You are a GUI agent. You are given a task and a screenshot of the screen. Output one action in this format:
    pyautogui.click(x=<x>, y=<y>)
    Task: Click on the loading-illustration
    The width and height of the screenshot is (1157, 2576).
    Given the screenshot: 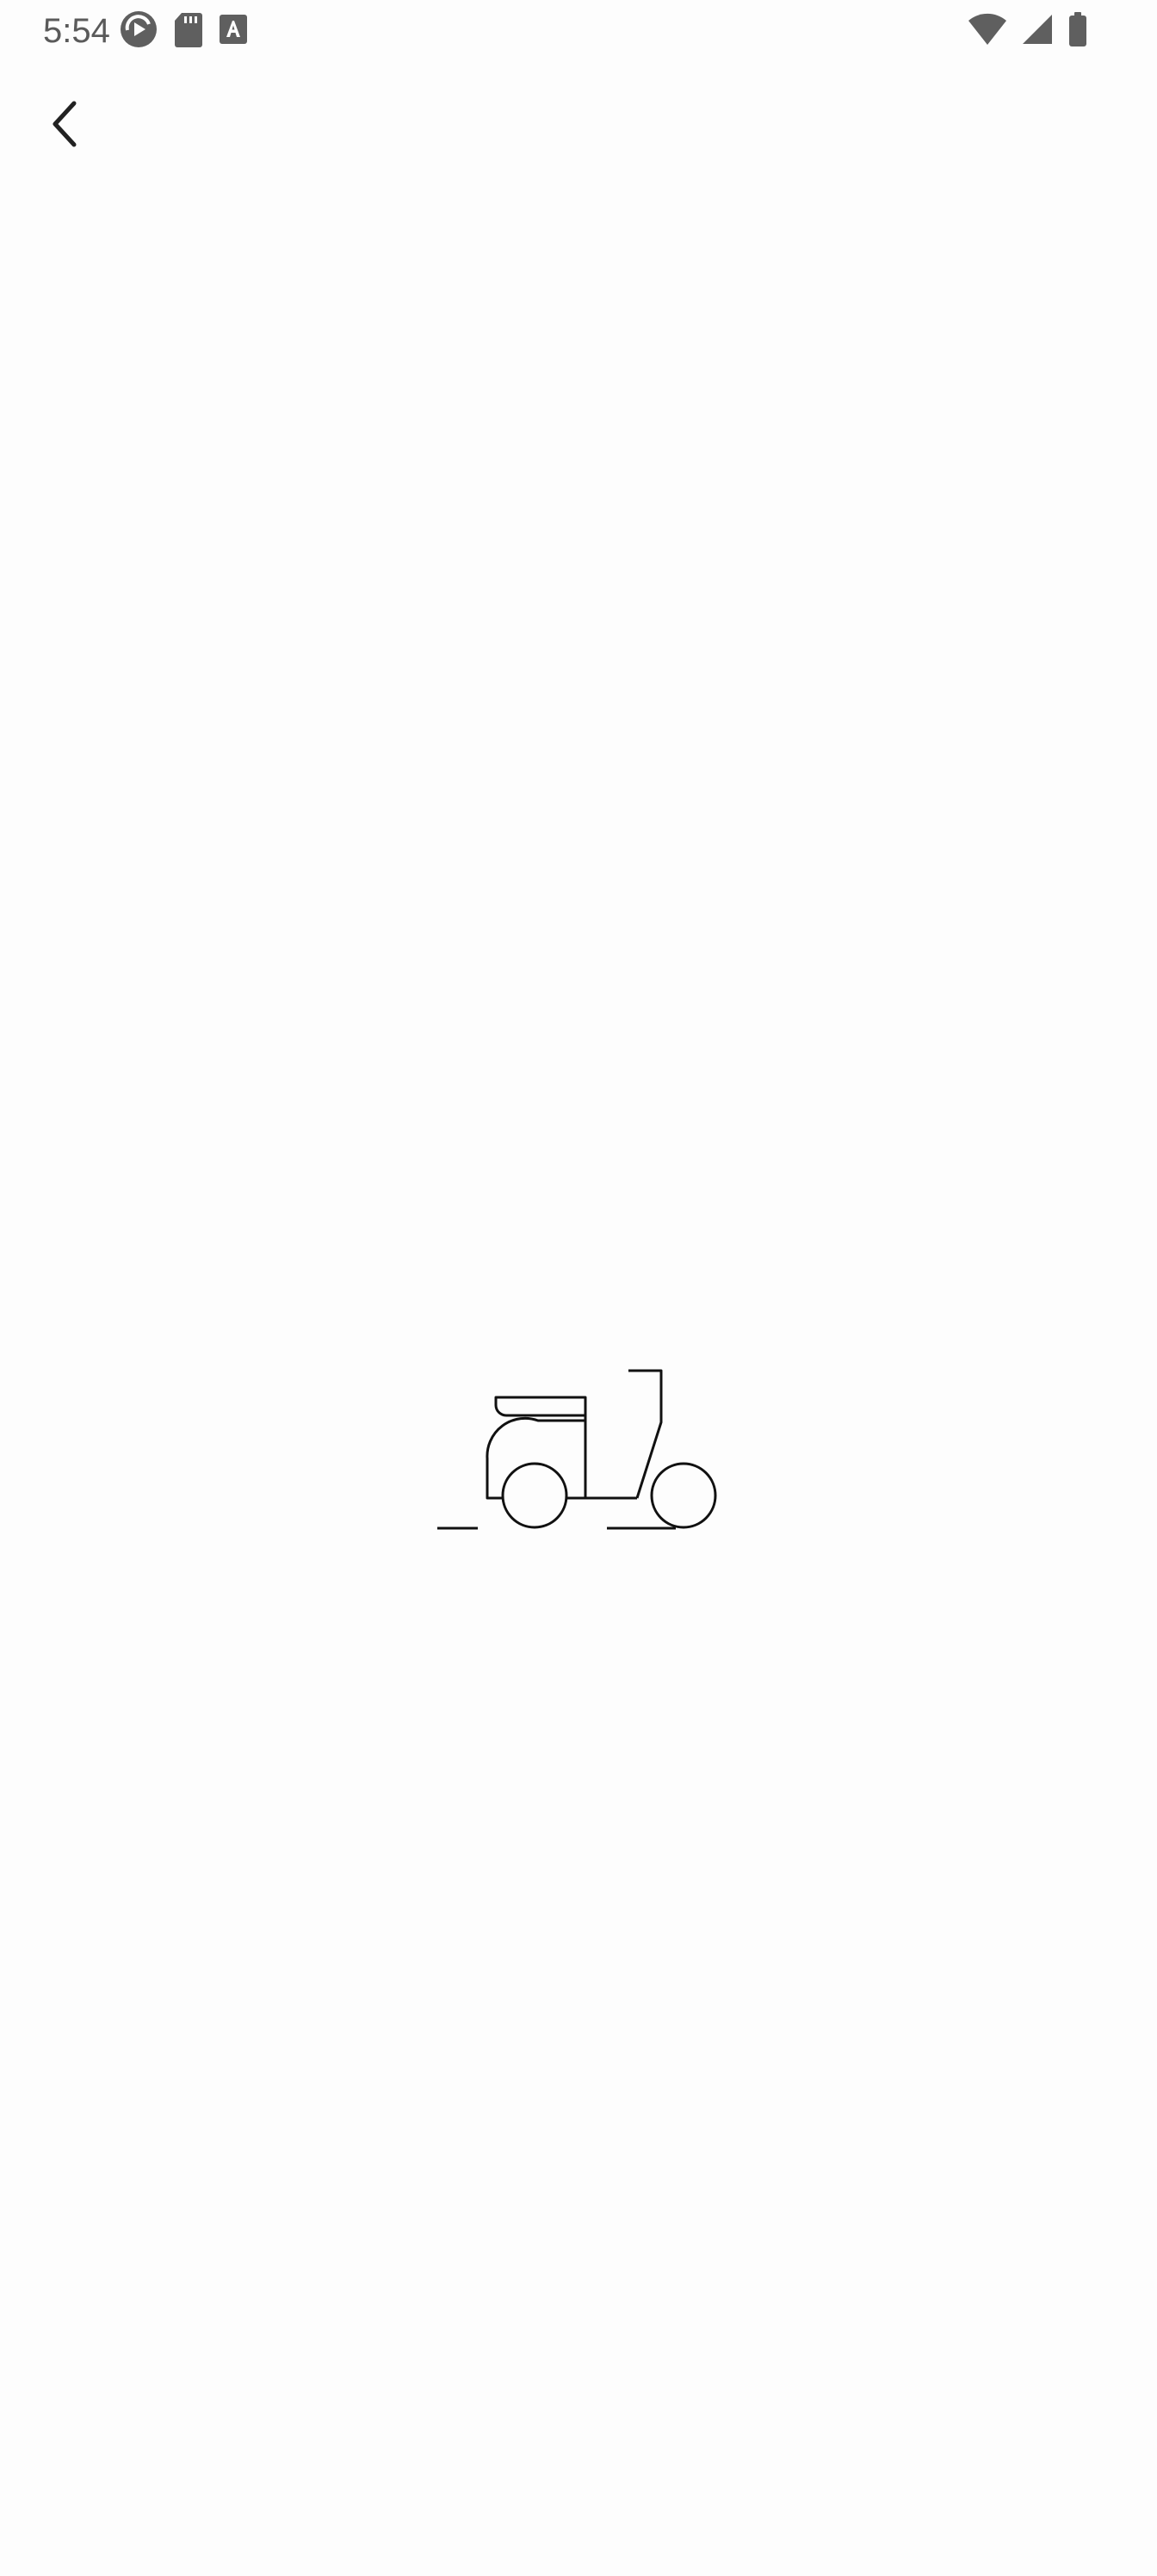 What is the action you would take?
    pyautogui.click(x=577, y=1445)
    